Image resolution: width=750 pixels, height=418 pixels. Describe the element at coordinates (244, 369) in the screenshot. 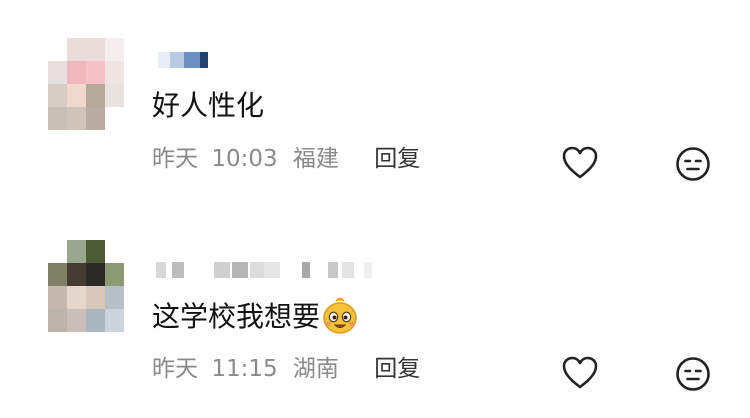

I see `comment-time: 11:15` at that location.